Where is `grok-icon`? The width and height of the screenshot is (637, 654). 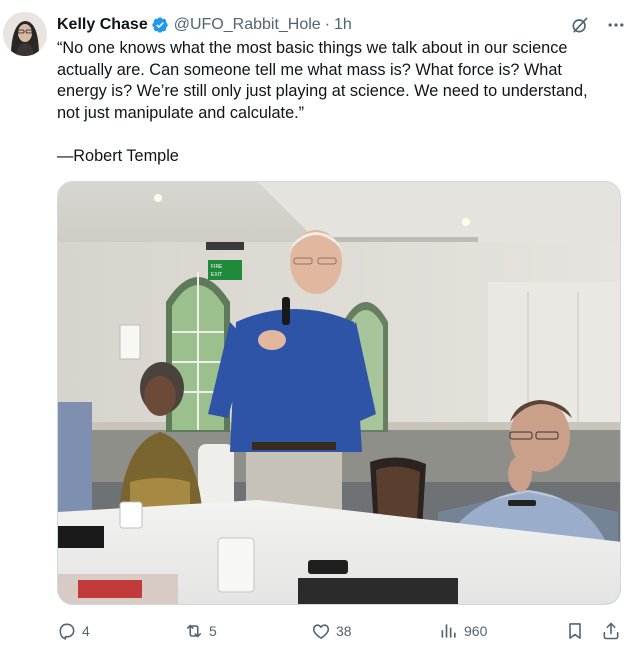 grok-icon is located at coordinates (580, 25).